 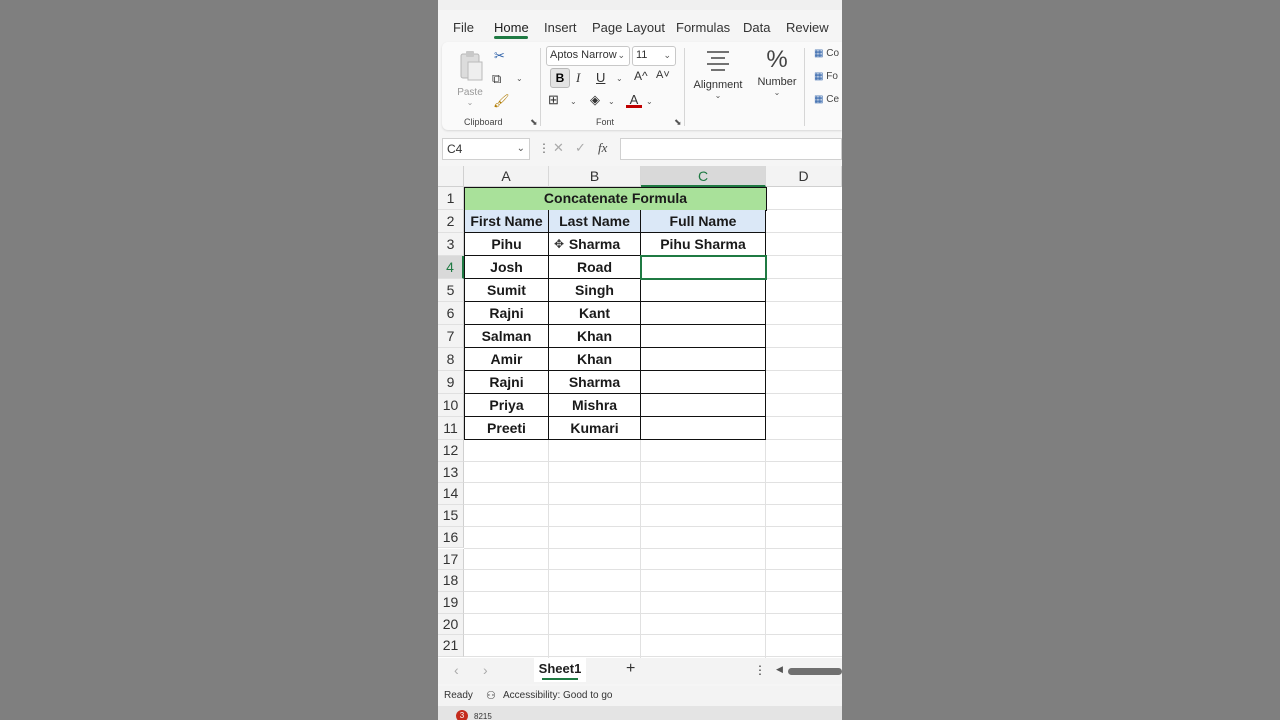 What do you see at coordinates (703, 27) in the screenshot?
I see `tab-formulas: Formulas` at bounding box center [703, 27].